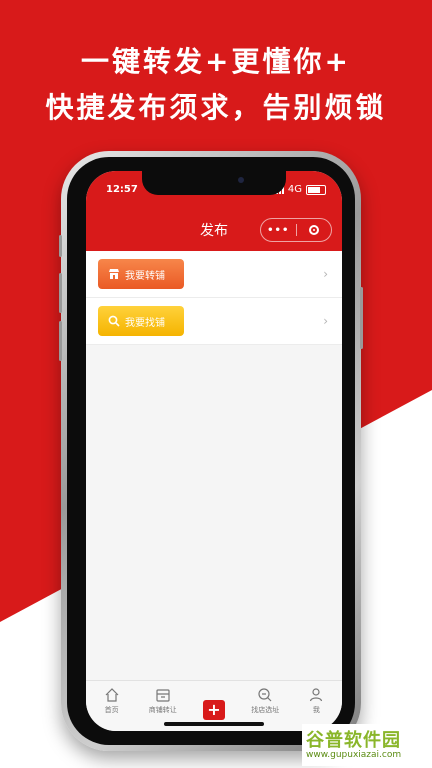  I want to click on watermark-logo: 谷普软件园 www.gupuxiazai.com, so click(366, 745).